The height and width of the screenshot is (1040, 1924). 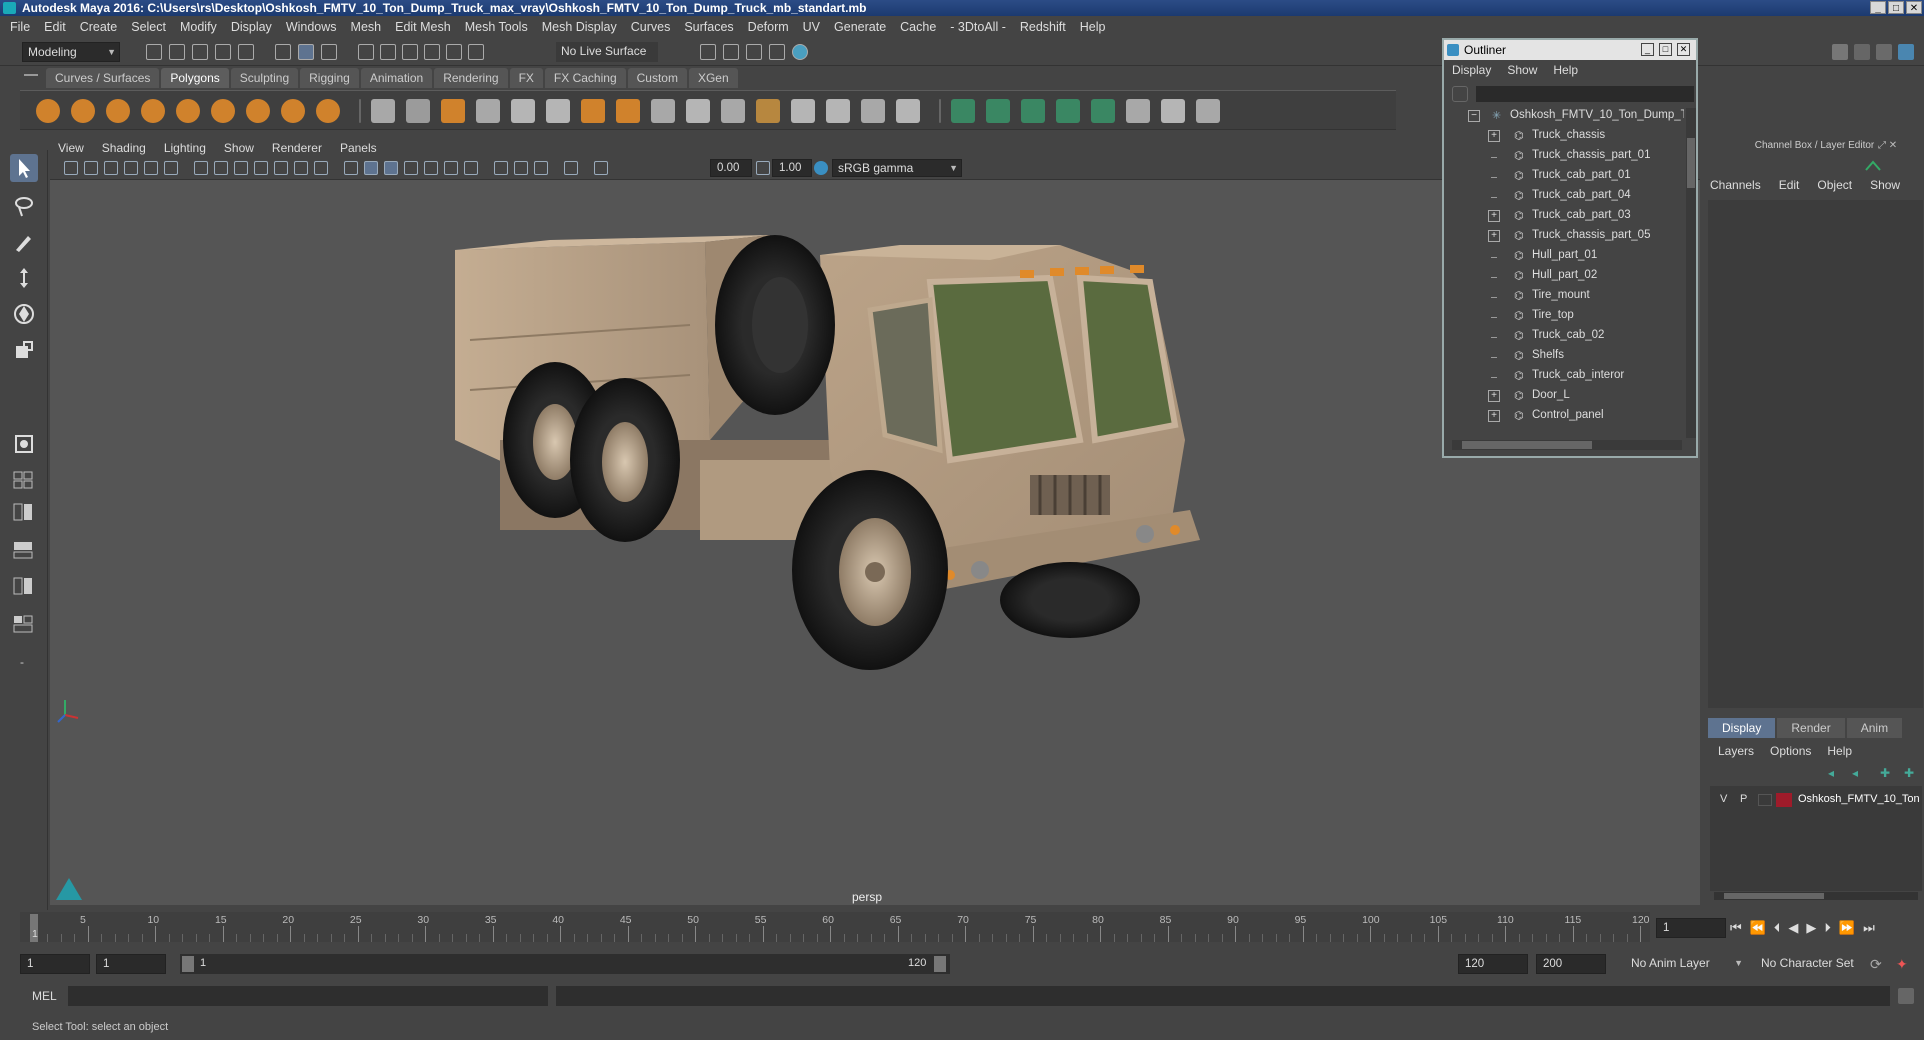 I want to click on gate-mask-icon, so click(x=261, y=168).